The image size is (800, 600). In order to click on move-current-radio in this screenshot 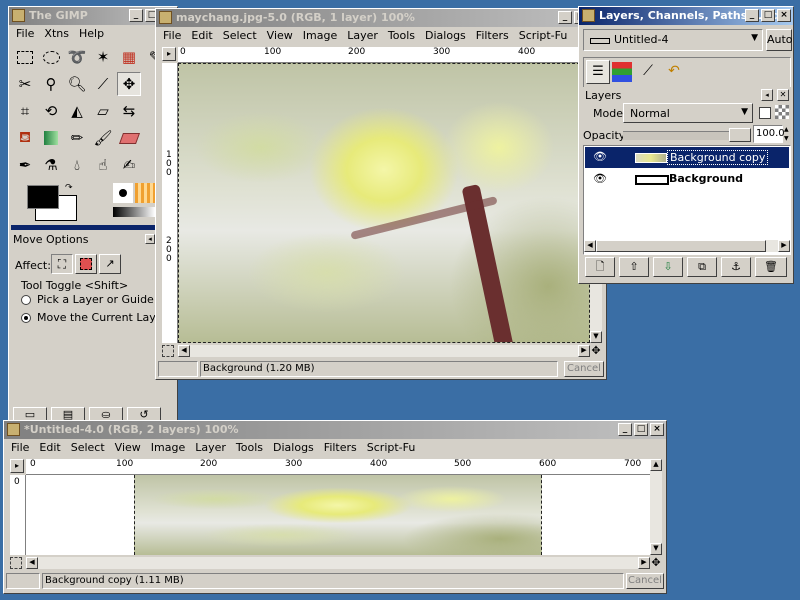, I will do `click(26, 318)`.